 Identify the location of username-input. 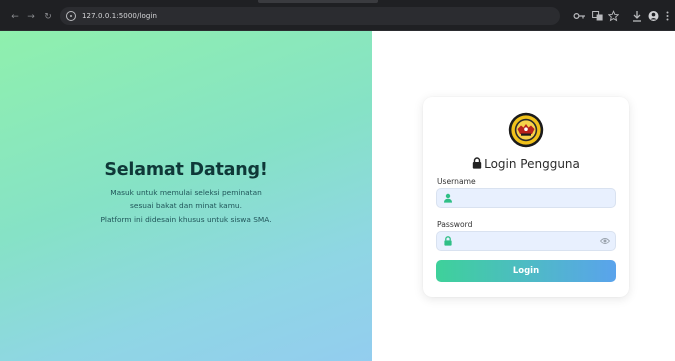
(527, 198).